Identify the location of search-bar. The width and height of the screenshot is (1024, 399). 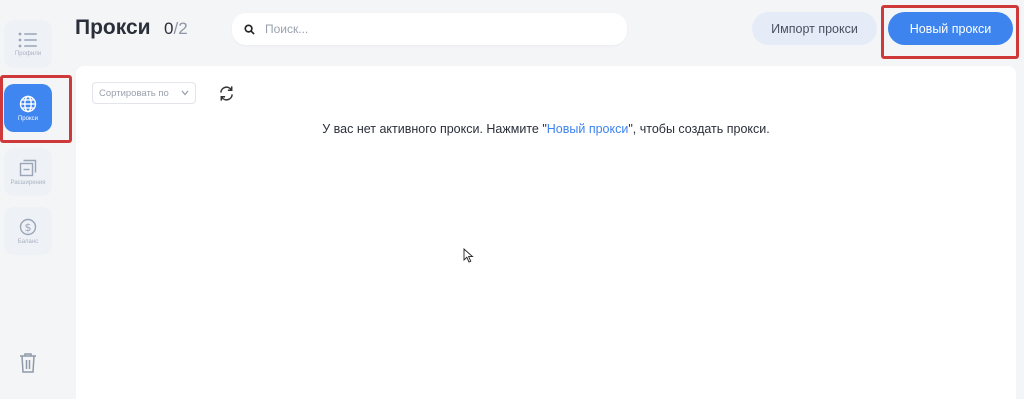
(429, 29).